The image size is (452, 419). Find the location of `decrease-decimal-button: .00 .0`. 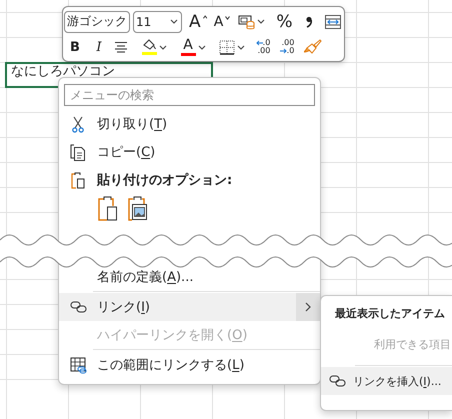

decrease-decimal-button: .00 .0 is located at coordinates (287, 47).